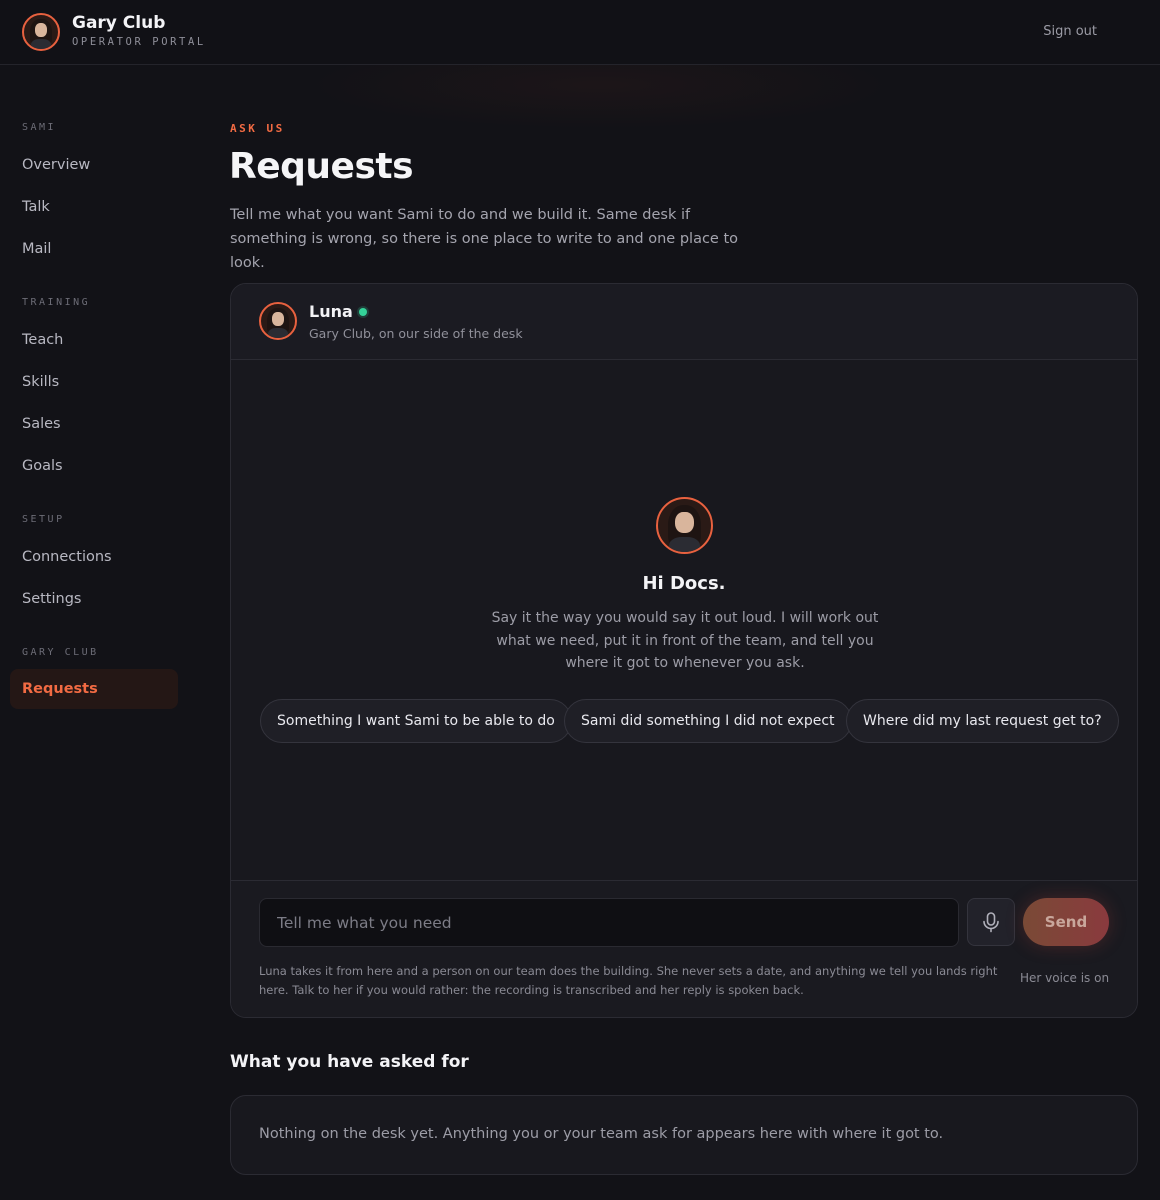 The image size is (1160, 1200). Describe the element at coordinates (94, 557) in the screenshot. I see `sidebar-item-connections: Connections` at that location.